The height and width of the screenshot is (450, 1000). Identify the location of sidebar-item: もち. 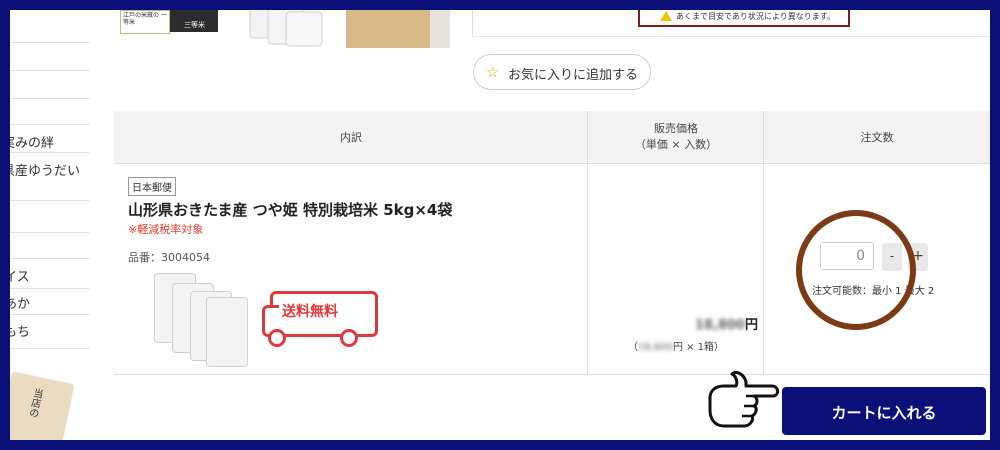
(50, 330).